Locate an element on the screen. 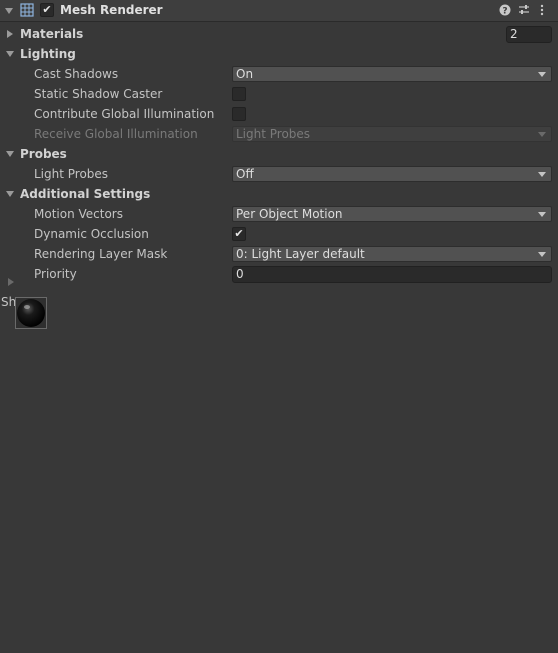  materials-count-field: 2 is located at coordinates (529, 34).